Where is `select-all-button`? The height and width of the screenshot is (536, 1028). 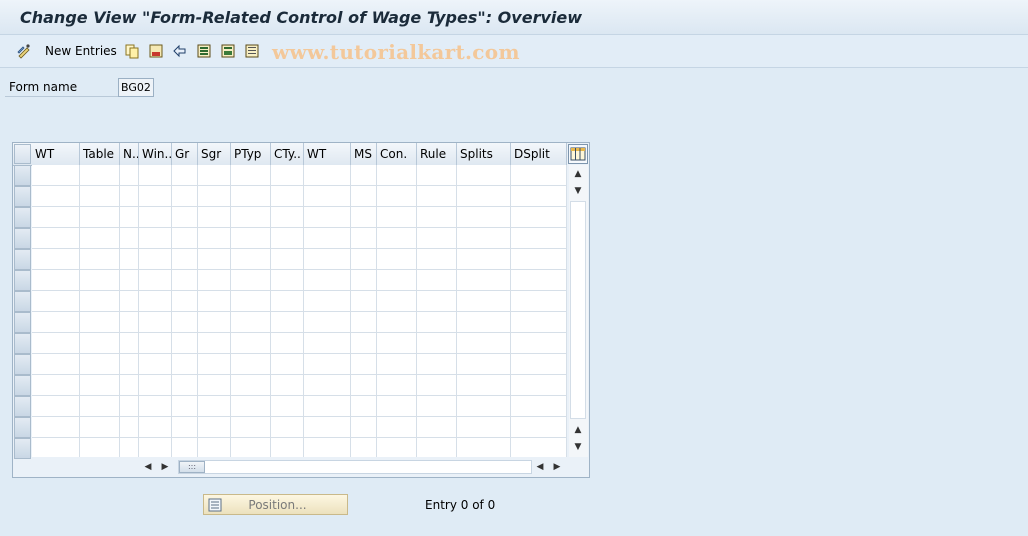 select-all-button is located at coordinates (204, 51).